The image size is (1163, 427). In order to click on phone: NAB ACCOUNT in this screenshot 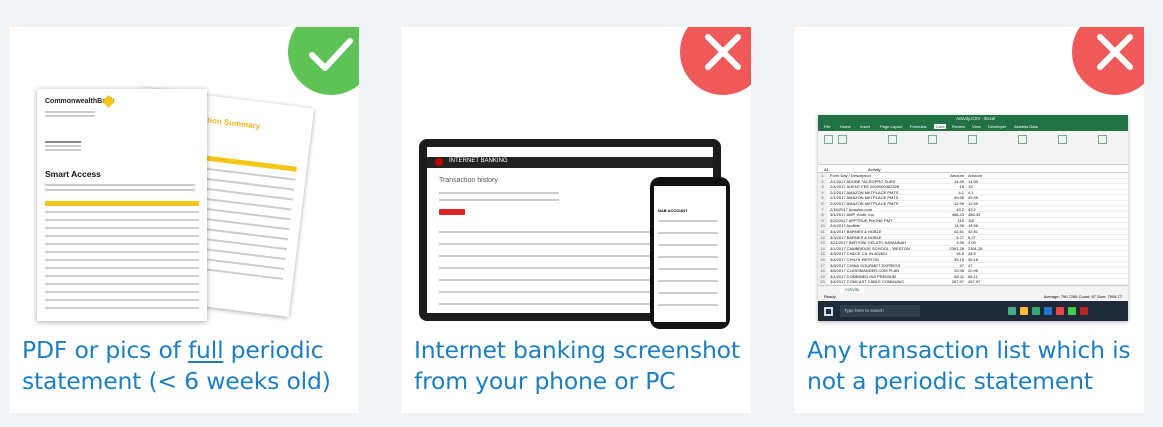, I will do `click(690, 253)`.